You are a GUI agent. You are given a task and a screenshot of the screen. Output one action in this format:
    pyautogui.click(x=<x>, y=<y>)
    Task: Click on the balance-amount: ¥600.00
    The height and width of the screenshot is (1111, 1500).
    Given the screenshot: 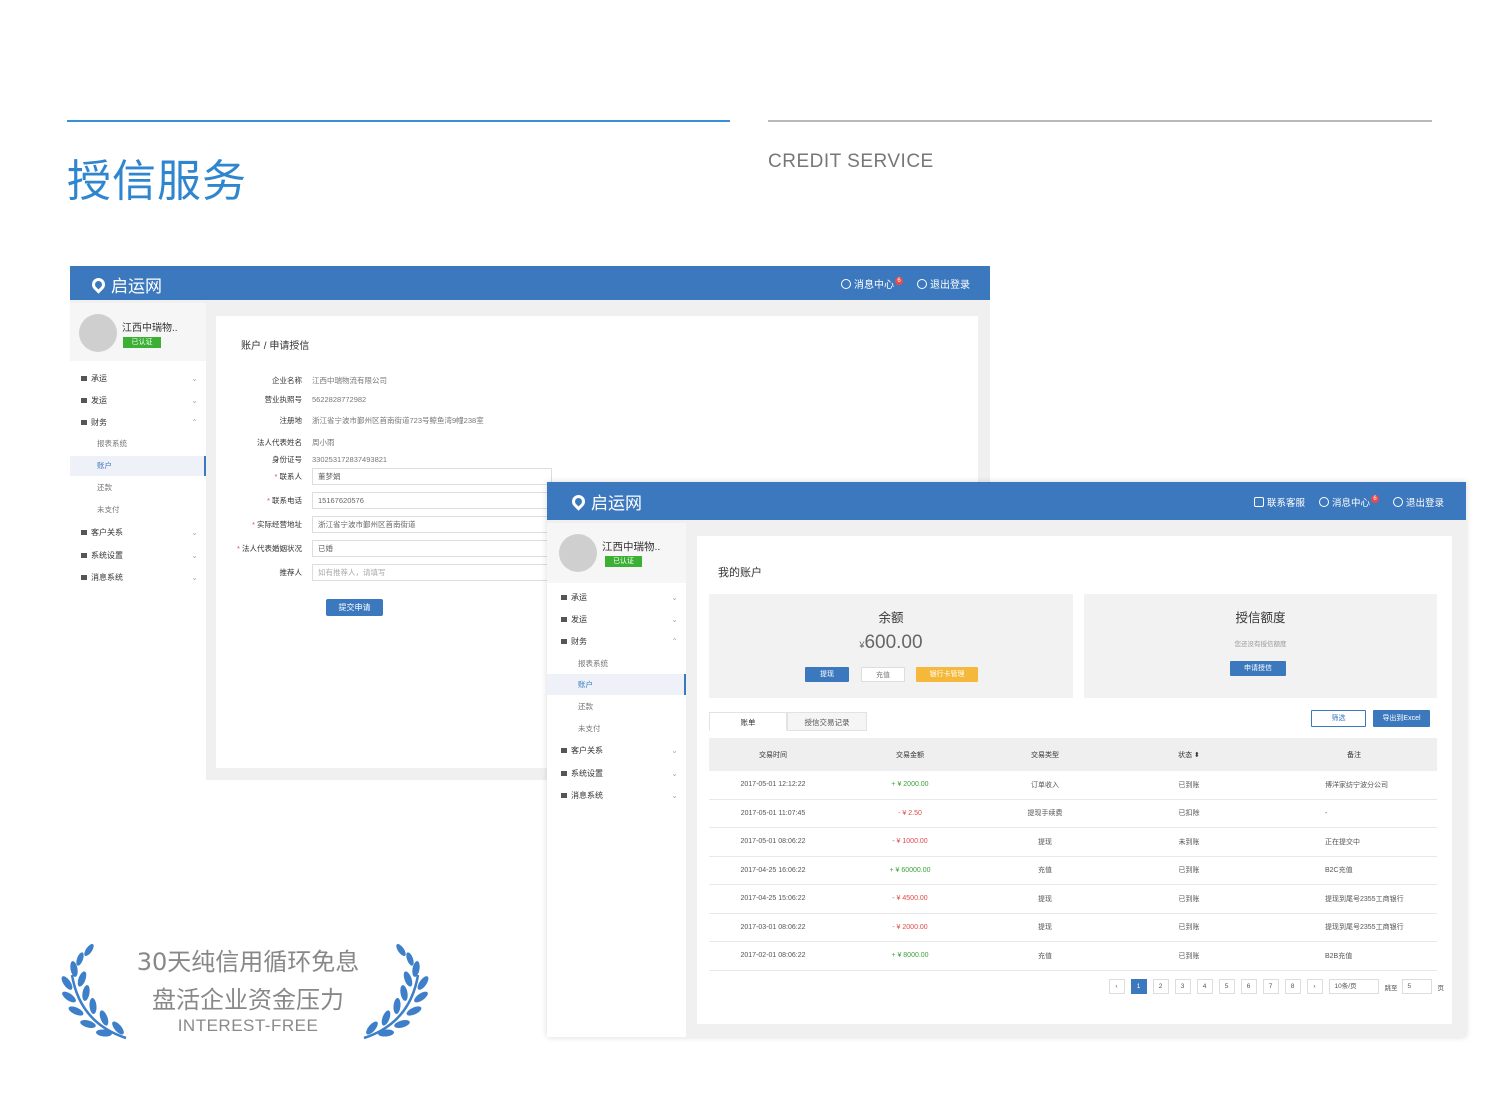 What is the action you would take?
    pyautogui.click(x=891, y=642)
    